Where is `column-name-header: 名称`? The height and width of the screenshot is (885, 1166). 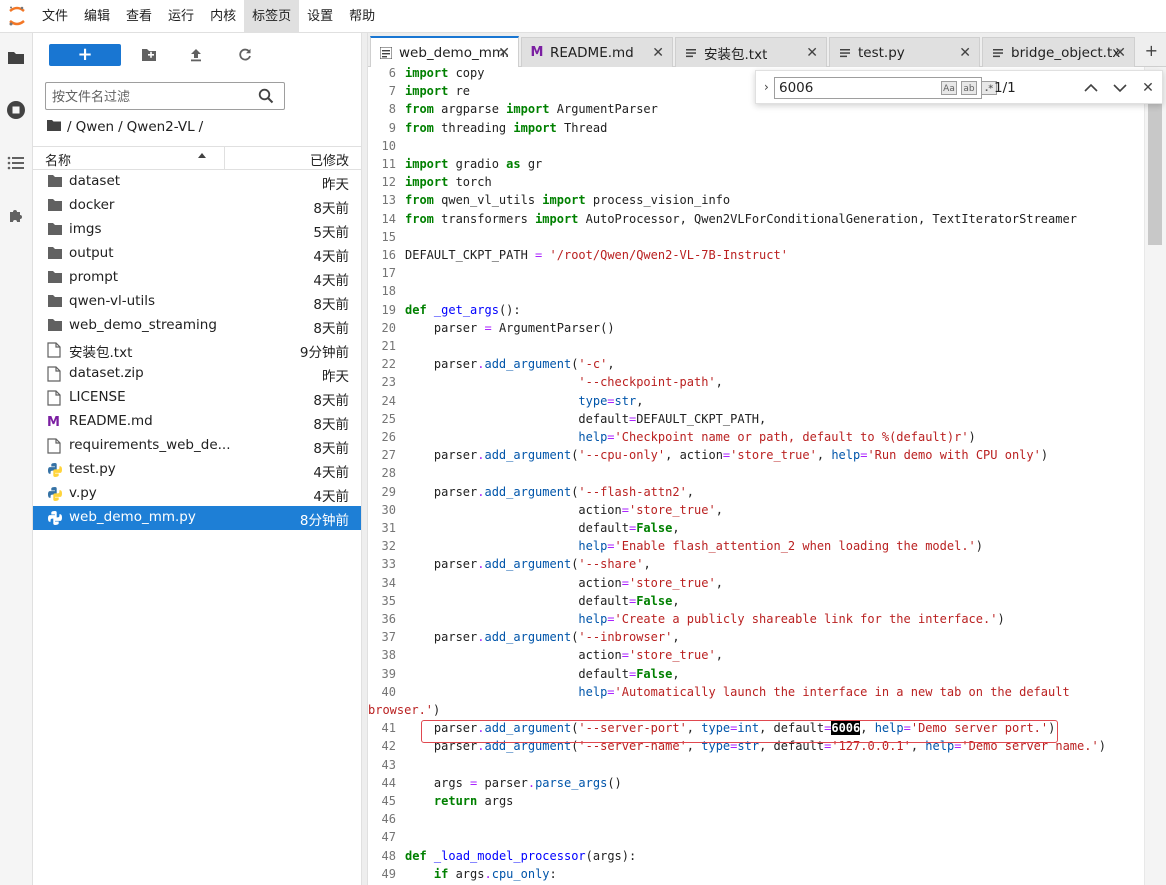 column-name-header: 名称 is located at coordinates (58, 159).